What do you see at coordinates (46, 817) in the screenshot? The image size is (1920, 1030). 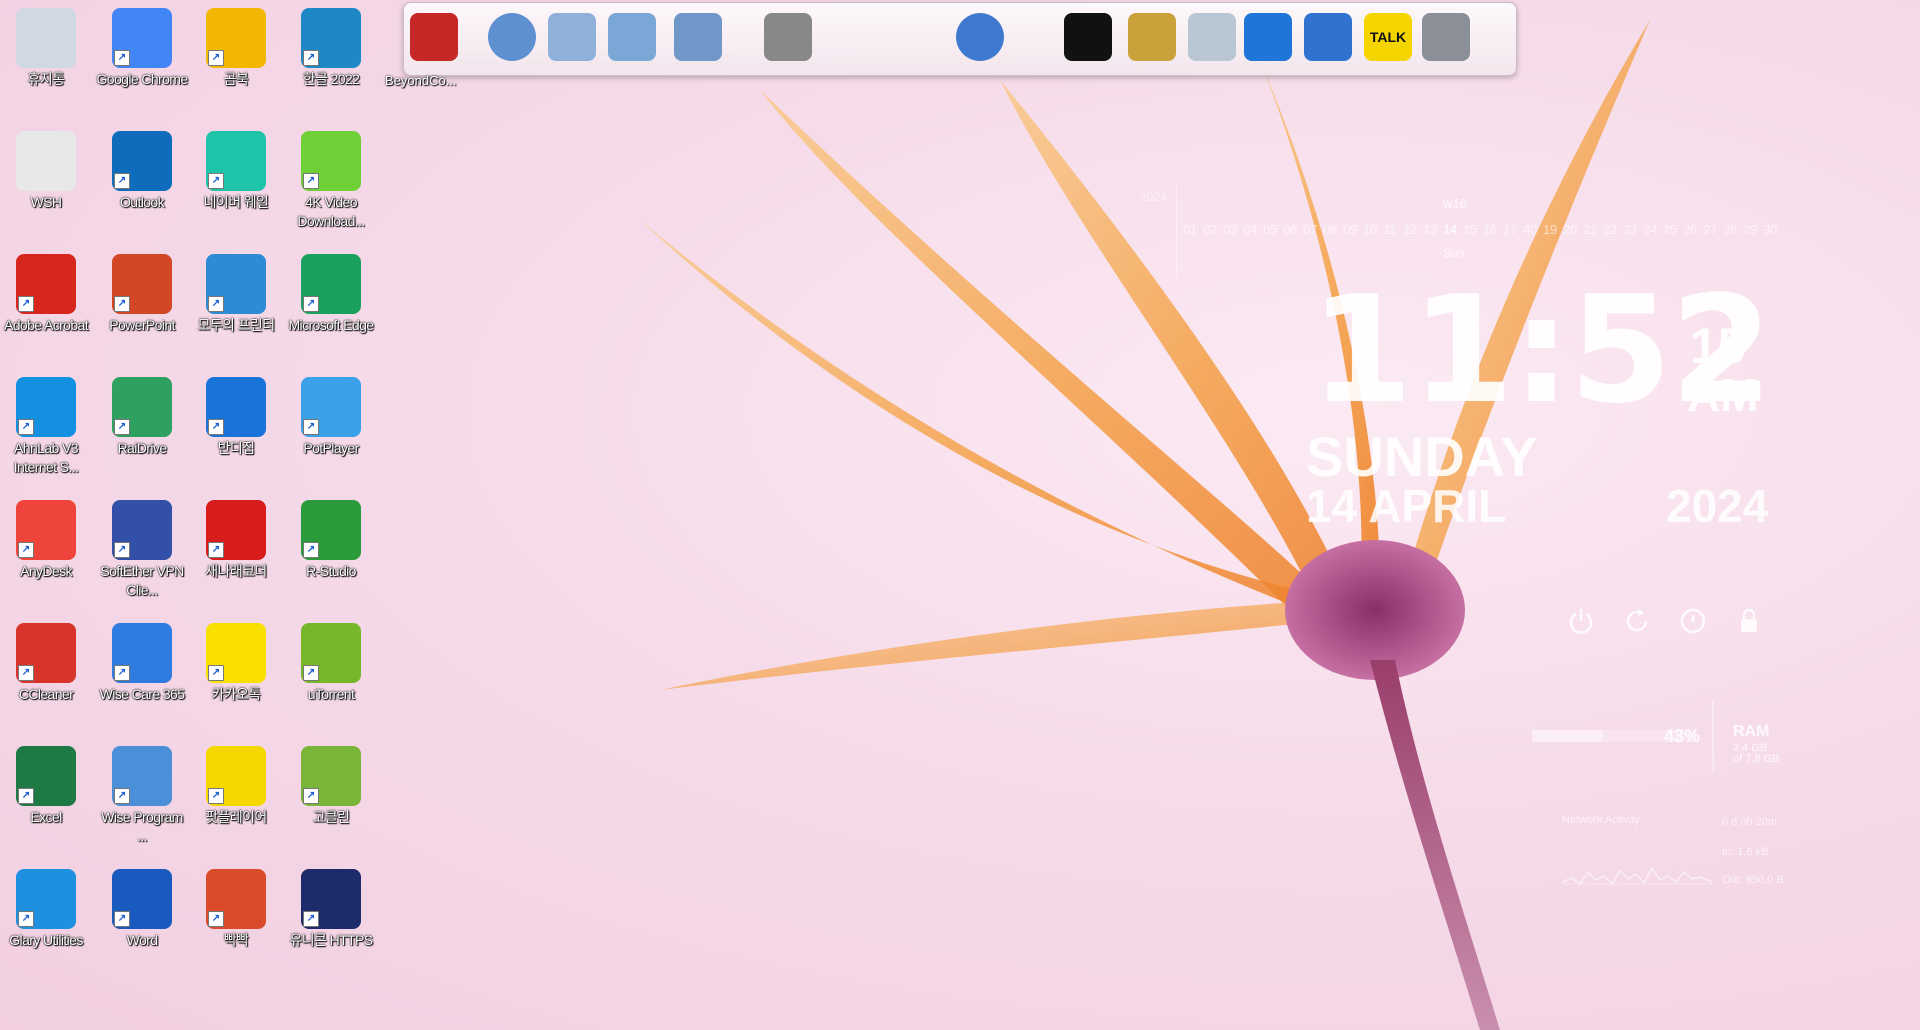 I see `desktop-icon-label: Excel` at bounding box center [46, 817].